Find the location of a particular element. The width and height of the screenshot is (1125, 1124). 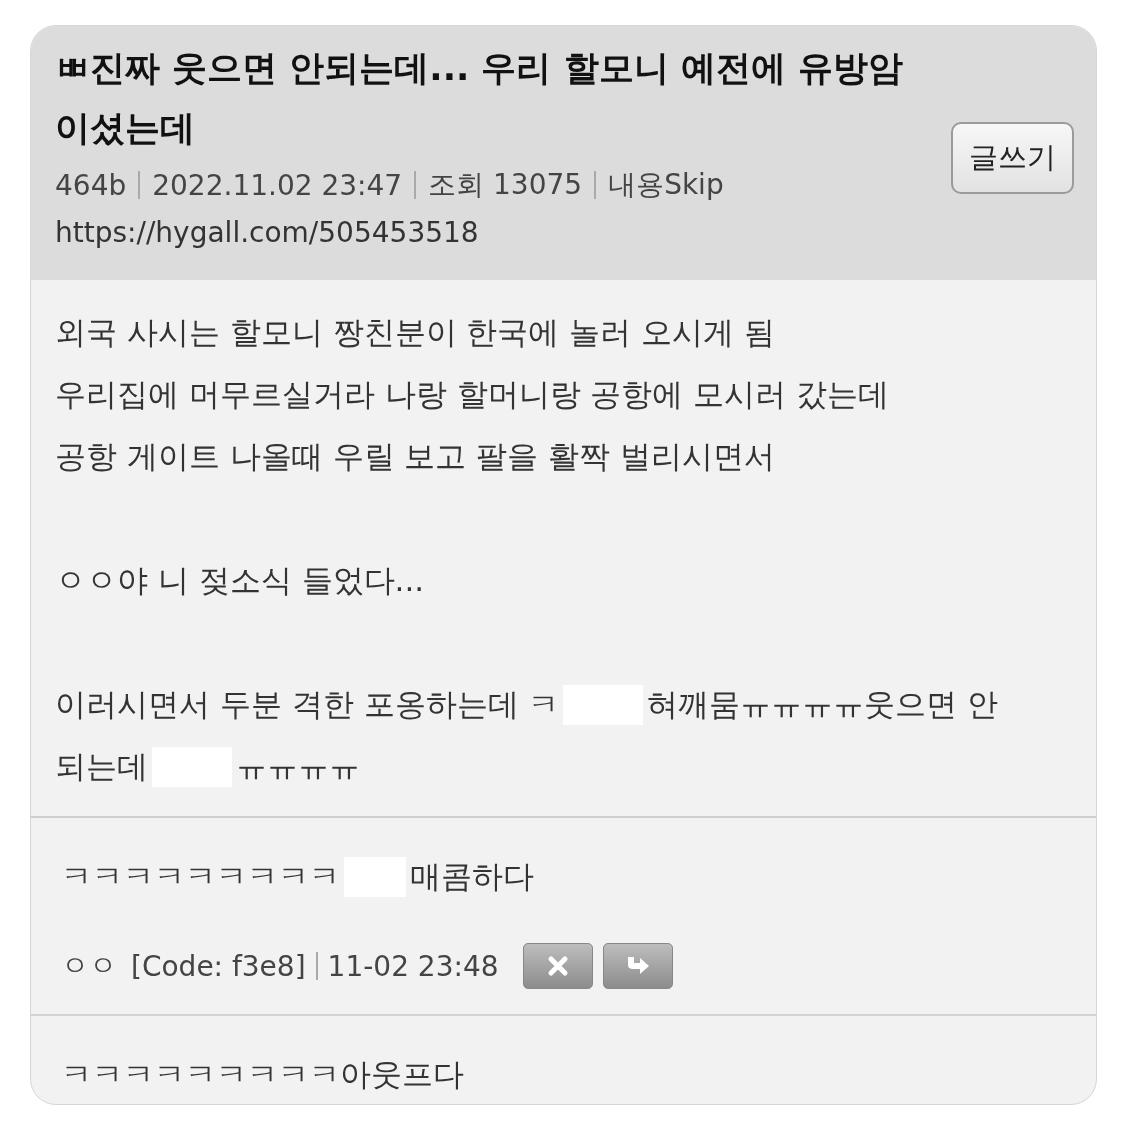

write-button: 글쓰기 is located at coordinates (1012, 158).